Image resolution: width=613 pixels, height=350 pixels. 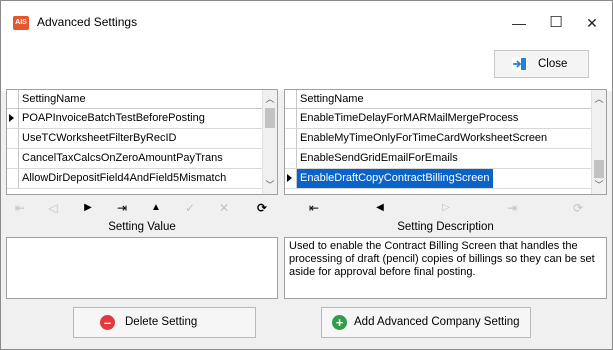 I want to click on close-button-label: Close, so click(x=553, y=64).